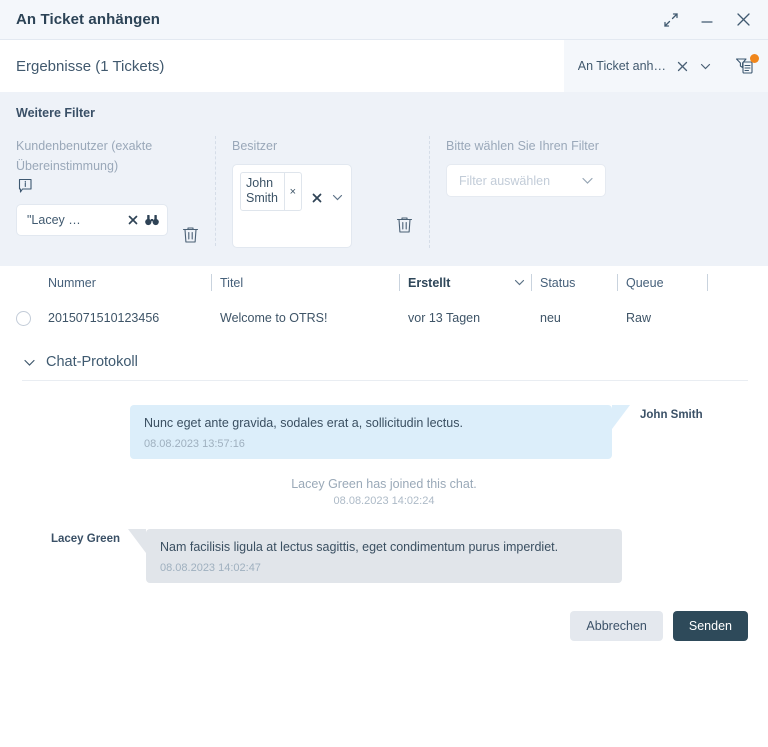 This screenshot has width=768, height=747. I want to click on expand-icon, so click(671, 20).